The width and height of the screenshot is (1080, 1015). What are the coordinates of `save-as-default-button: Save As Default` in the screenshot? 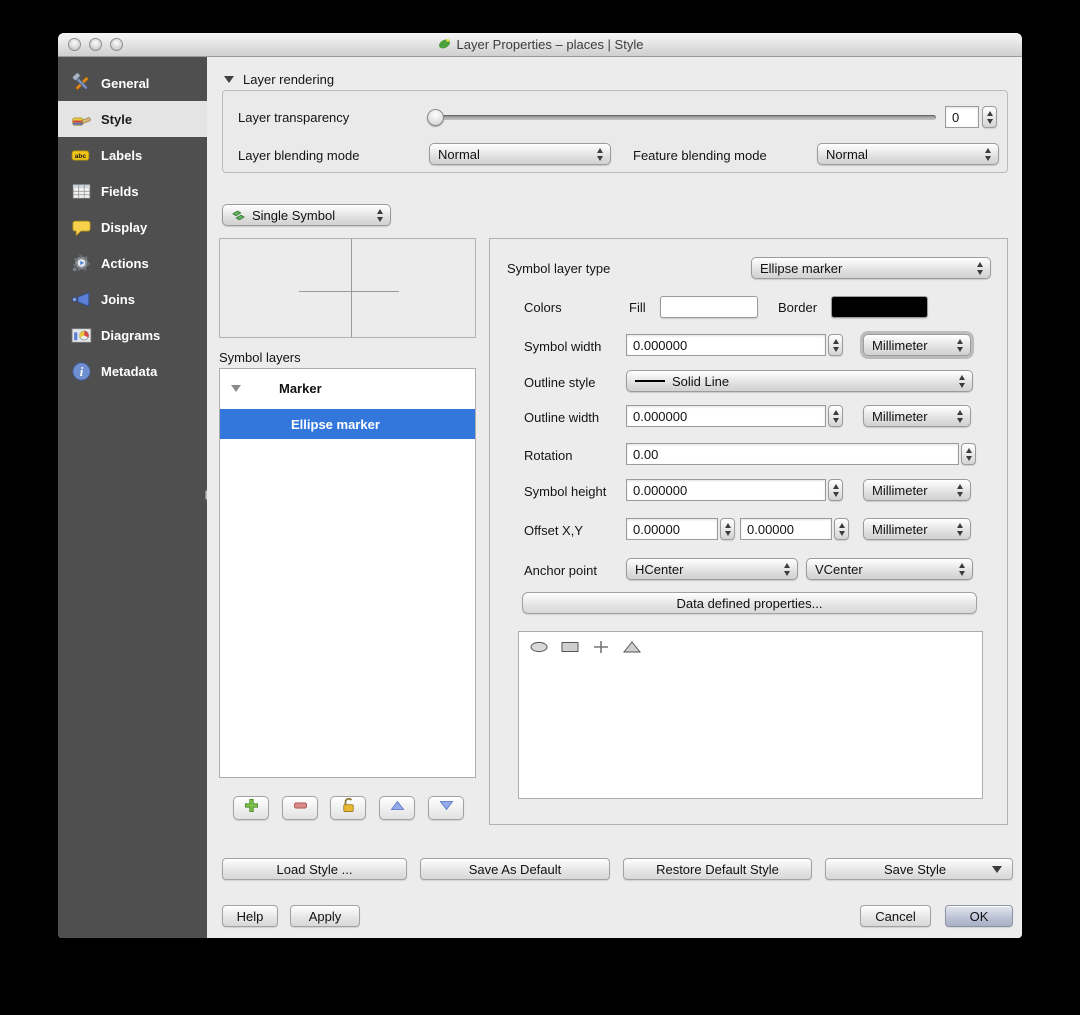 It's located at (515, 869).